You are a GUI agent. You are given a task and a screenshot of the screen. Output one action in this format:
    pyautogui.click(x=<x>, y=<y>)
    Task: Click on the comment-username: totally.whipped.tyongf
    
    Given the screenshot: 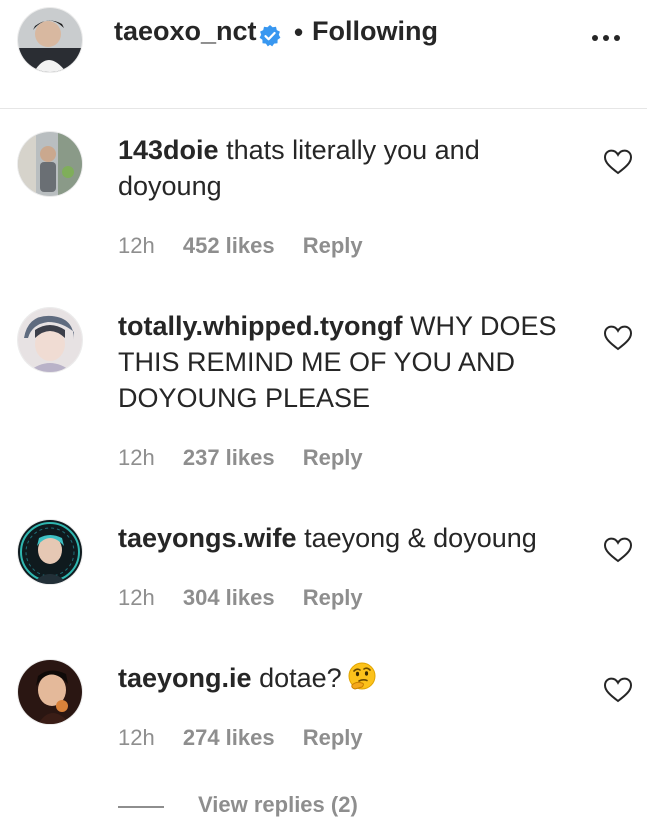 What is the action you would take?
    pyautogui.click(x=260, y=326)
    